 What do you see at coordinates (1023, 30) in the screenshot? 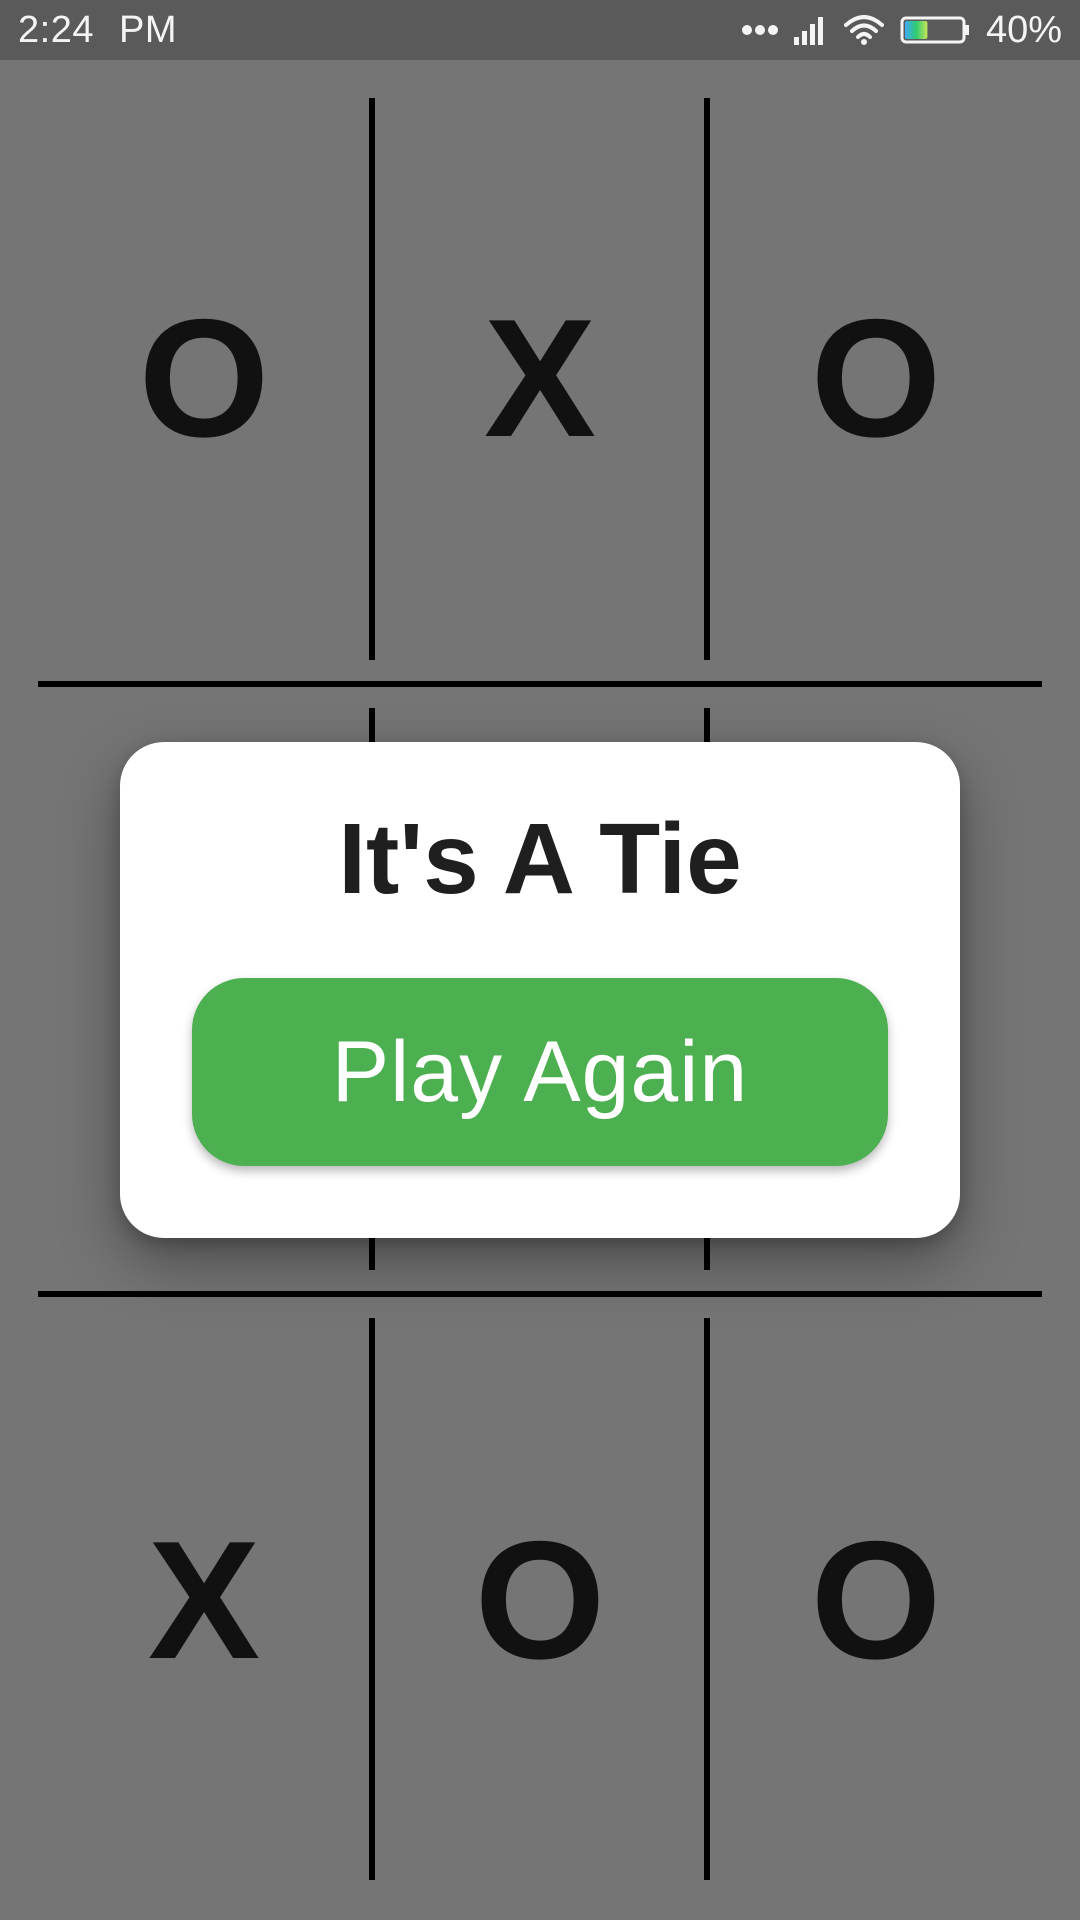
I see `battery-percent: 40%` at bounding box center [1023, 30].